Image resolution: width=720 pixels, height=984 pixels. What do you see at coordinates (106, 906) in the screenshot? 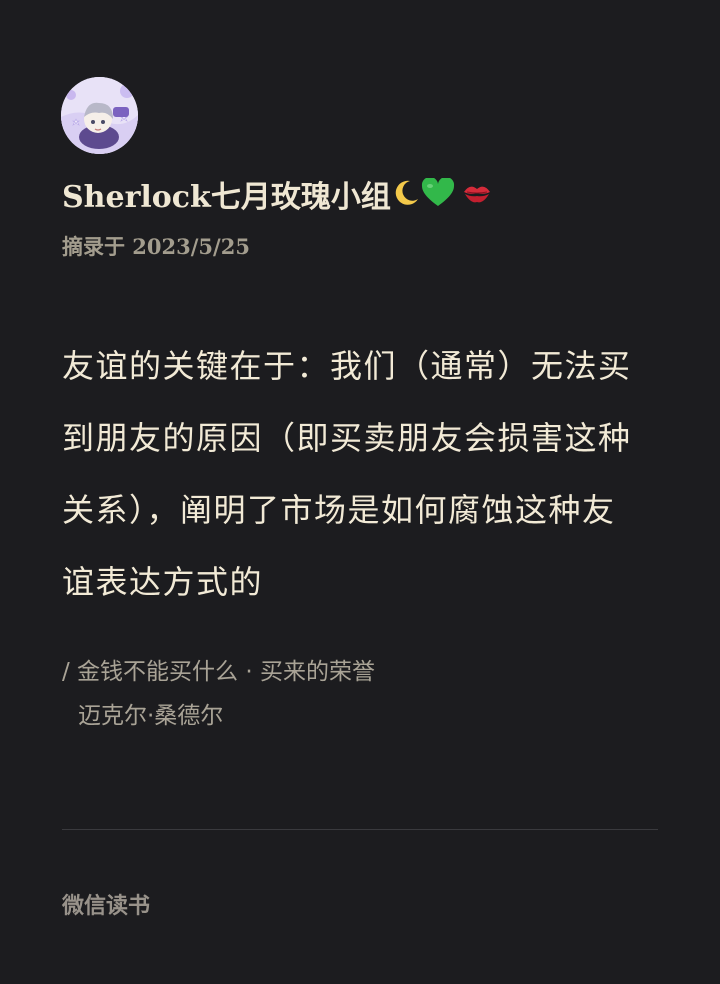
I see `app-name-footer: 微信读书` at bounding box center [106, 906].